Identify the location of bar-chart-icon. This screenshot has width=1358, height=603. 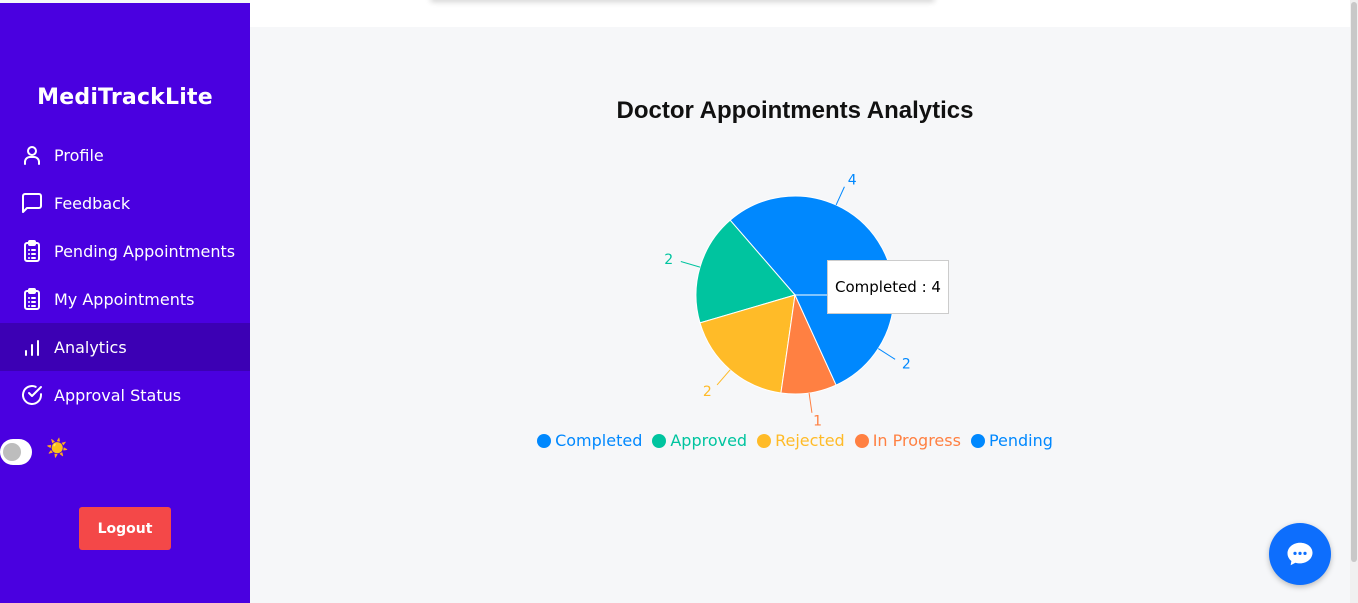
(32, 348).